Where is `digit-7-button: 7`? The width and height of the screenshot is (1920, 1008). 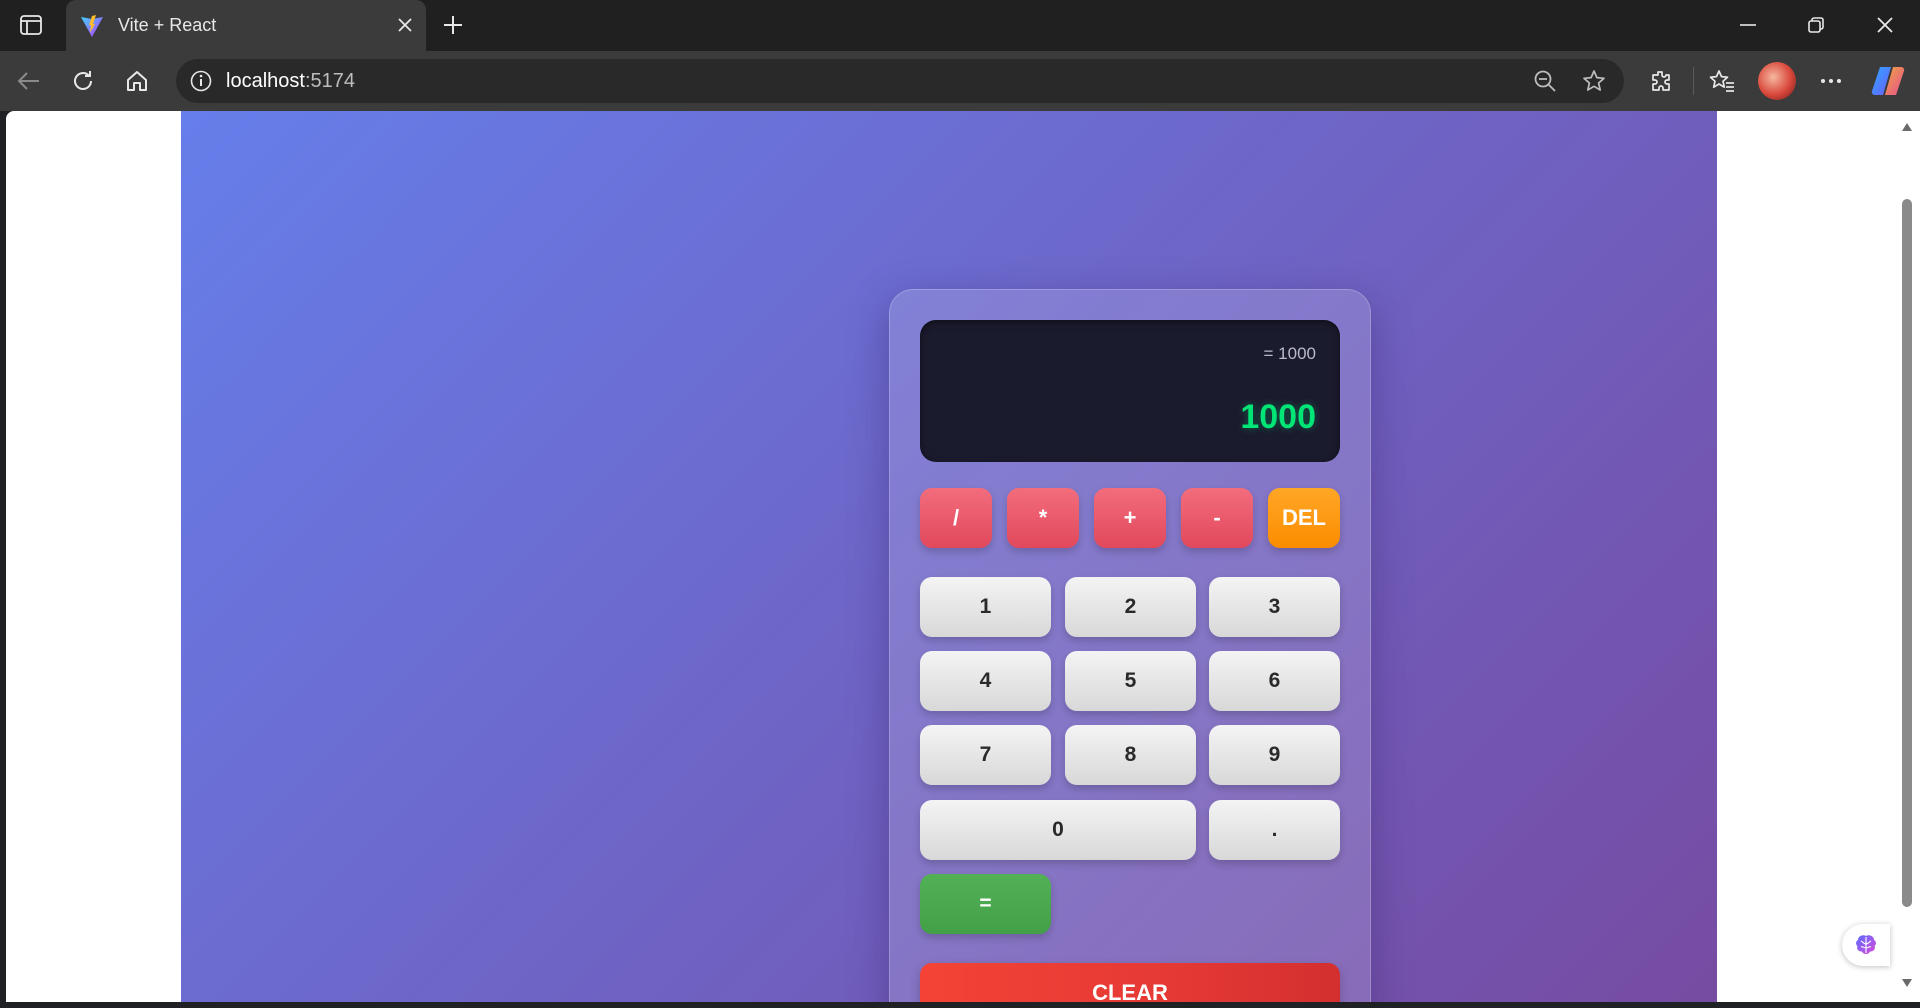 digit-7-button: 7 is located at coordinates (985, 755).